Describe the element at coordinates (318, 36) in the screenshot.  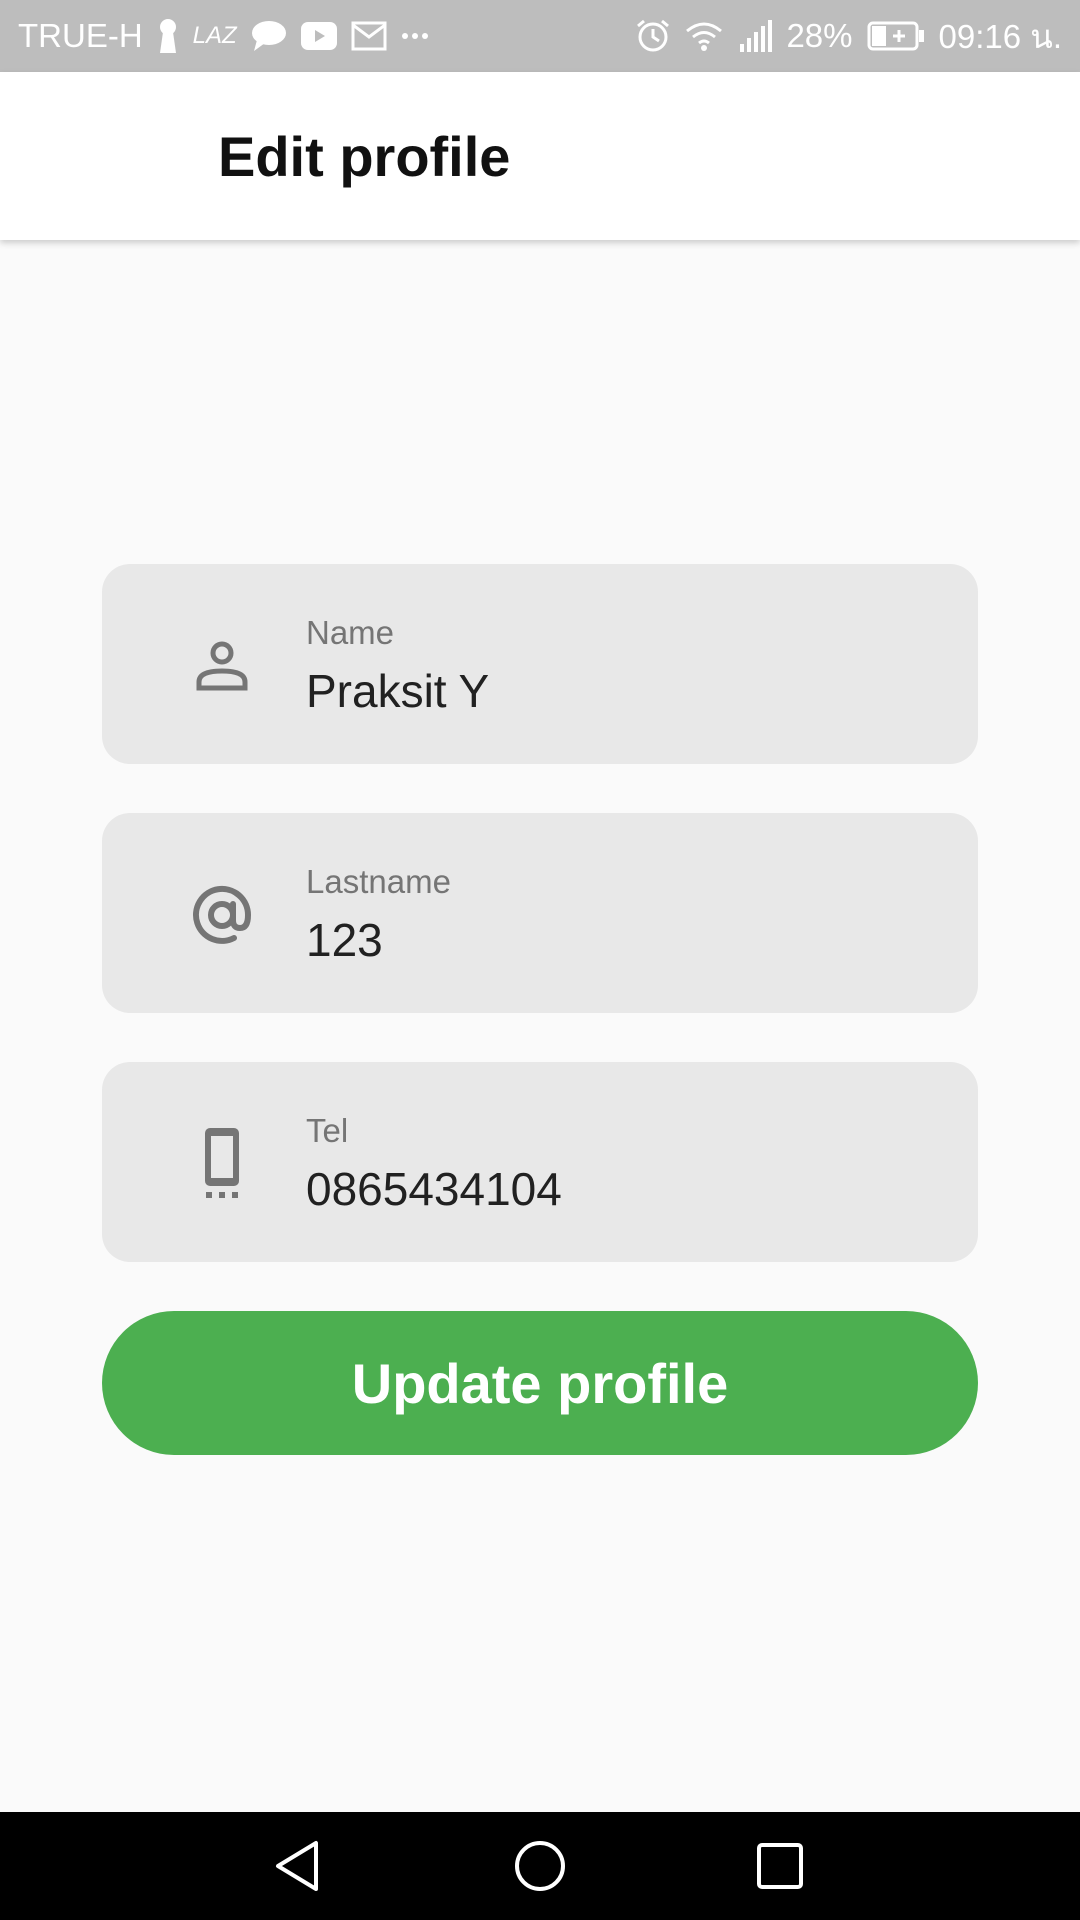
I see `youtube-icon` at that location.